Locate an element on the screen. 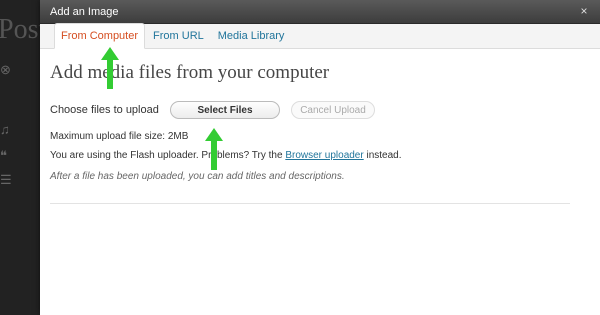 The width and height of the screenshot is (600, 315). flash-notice-suffix: instead. is located at coordinates (382, 155).